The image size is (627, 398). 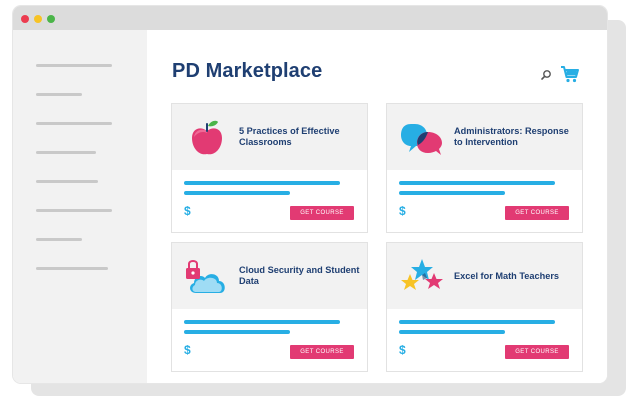 What do you see at coordinates (38, 19) in the screenshot?
I see `minimize-window-button` at bounding box center [38, 19].